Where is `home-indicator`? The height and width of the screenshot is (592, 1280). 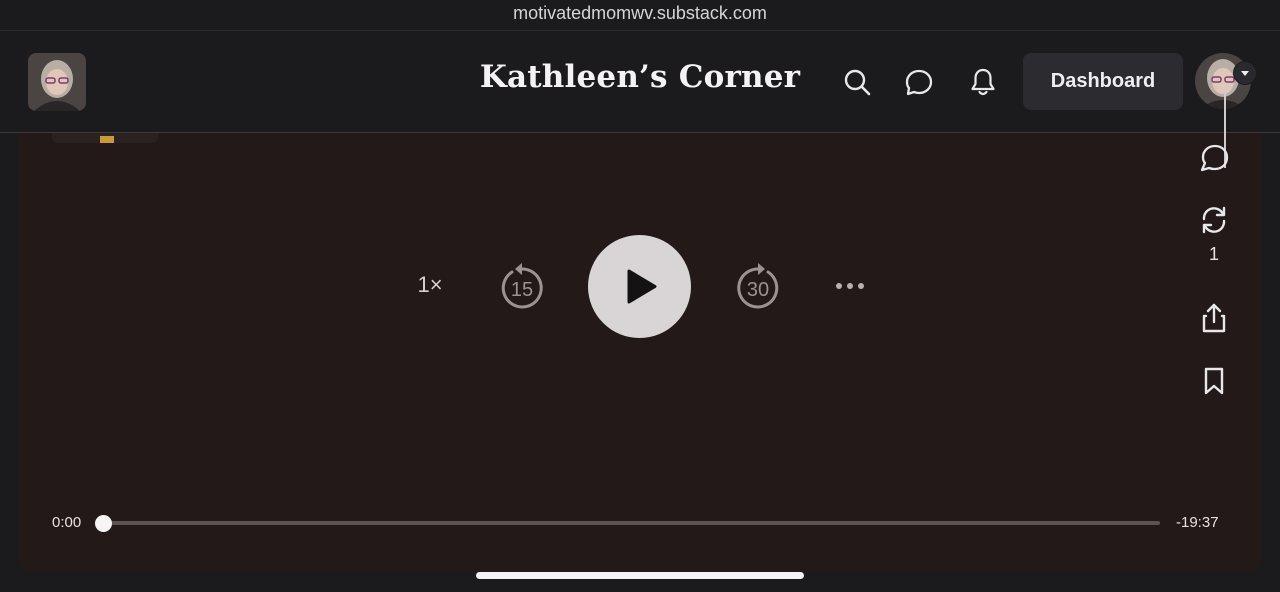
home-indicator is located at coordinates (640, 575).